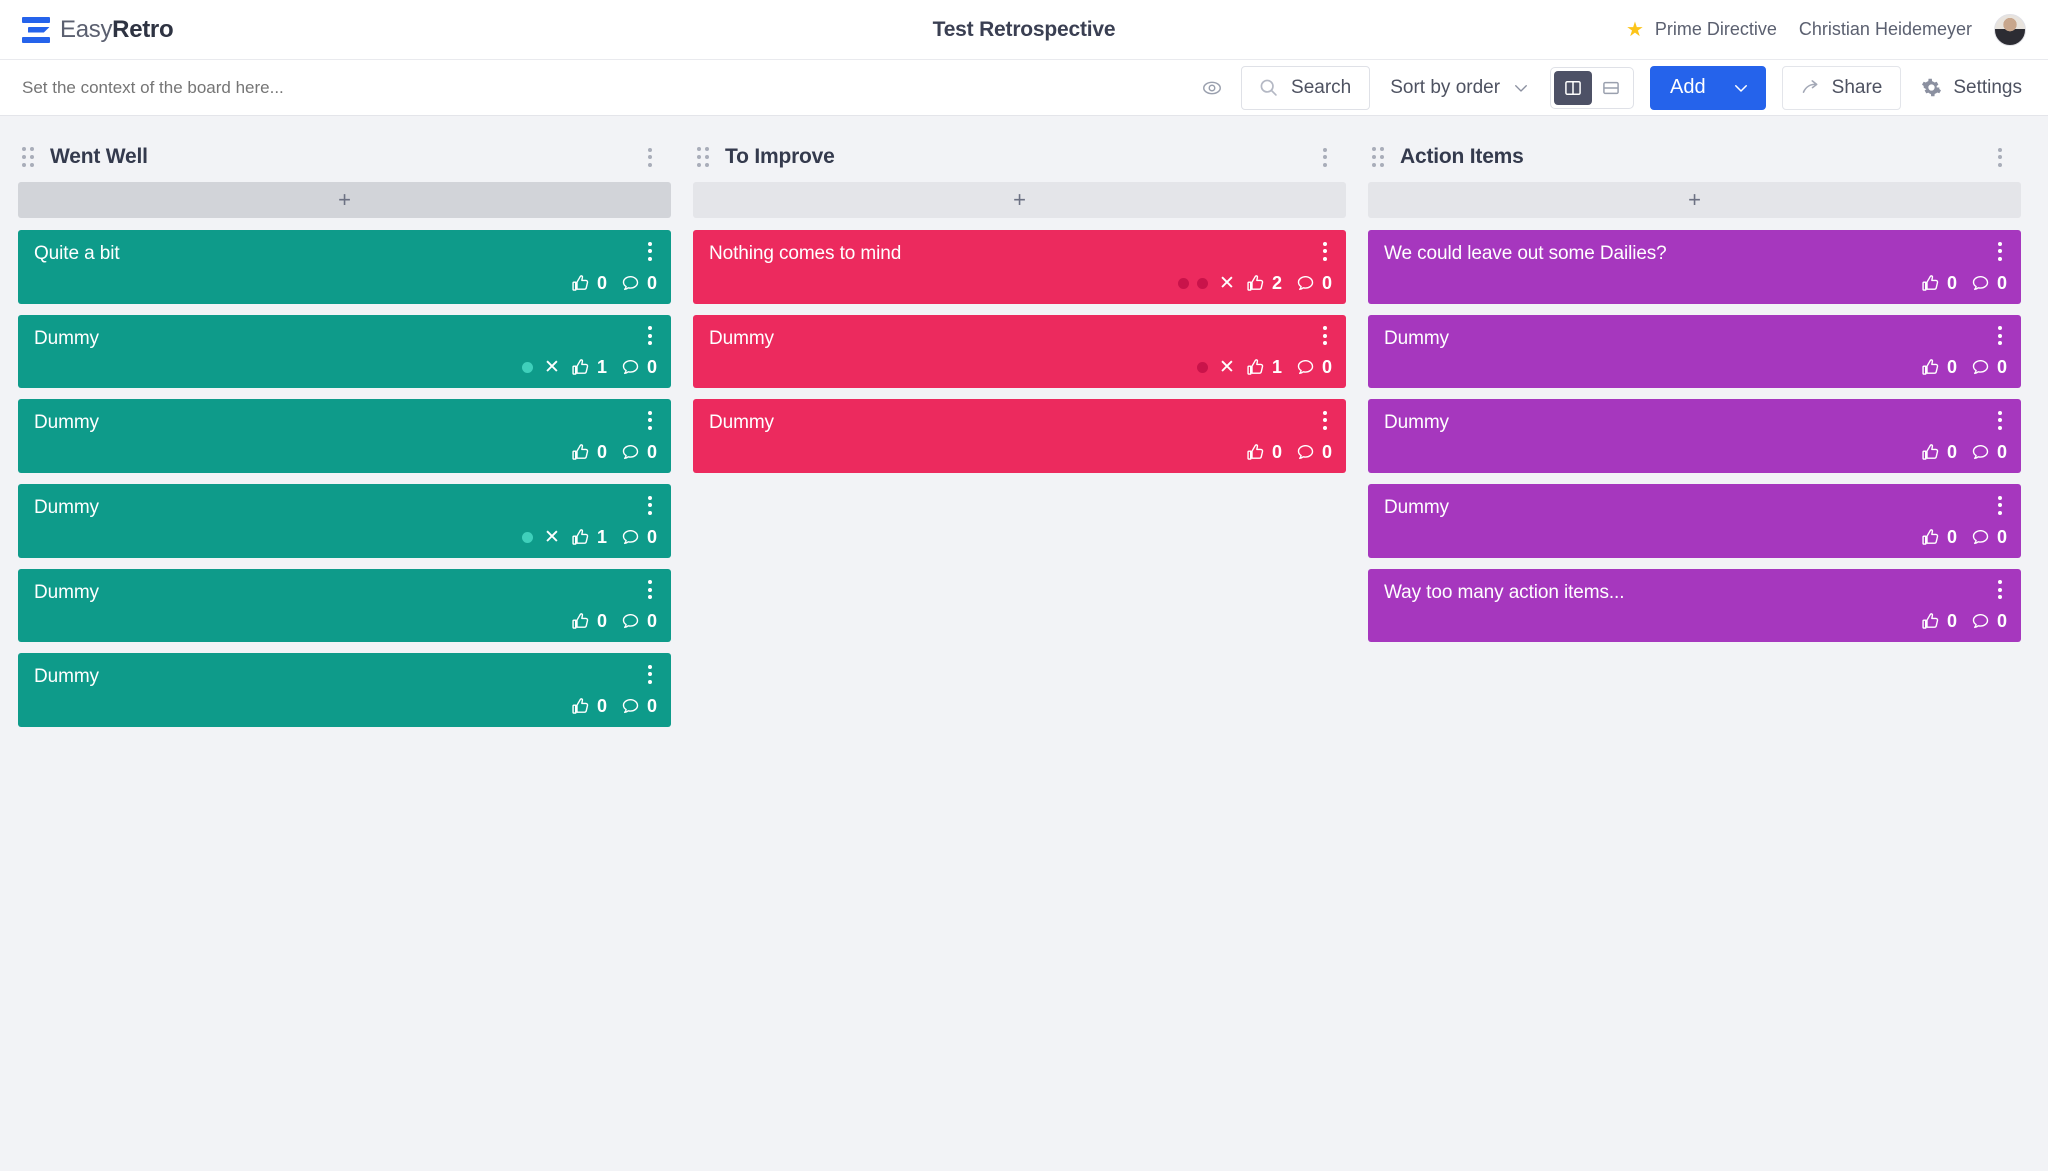  Describe the element at coordinates (1708, 87) in the screenshot. I see `add-button: Add` at that location.